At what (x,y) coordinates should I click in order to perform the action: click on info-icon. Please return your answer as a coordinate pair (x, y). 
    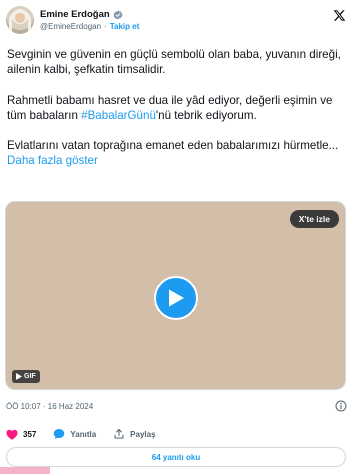
    Looking at the image, I should click on (341, 406).